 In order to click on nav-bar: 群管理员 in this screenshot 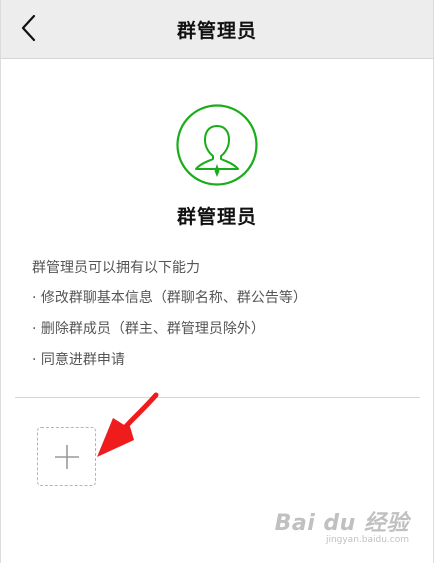, I will do `click(217, 29)`.